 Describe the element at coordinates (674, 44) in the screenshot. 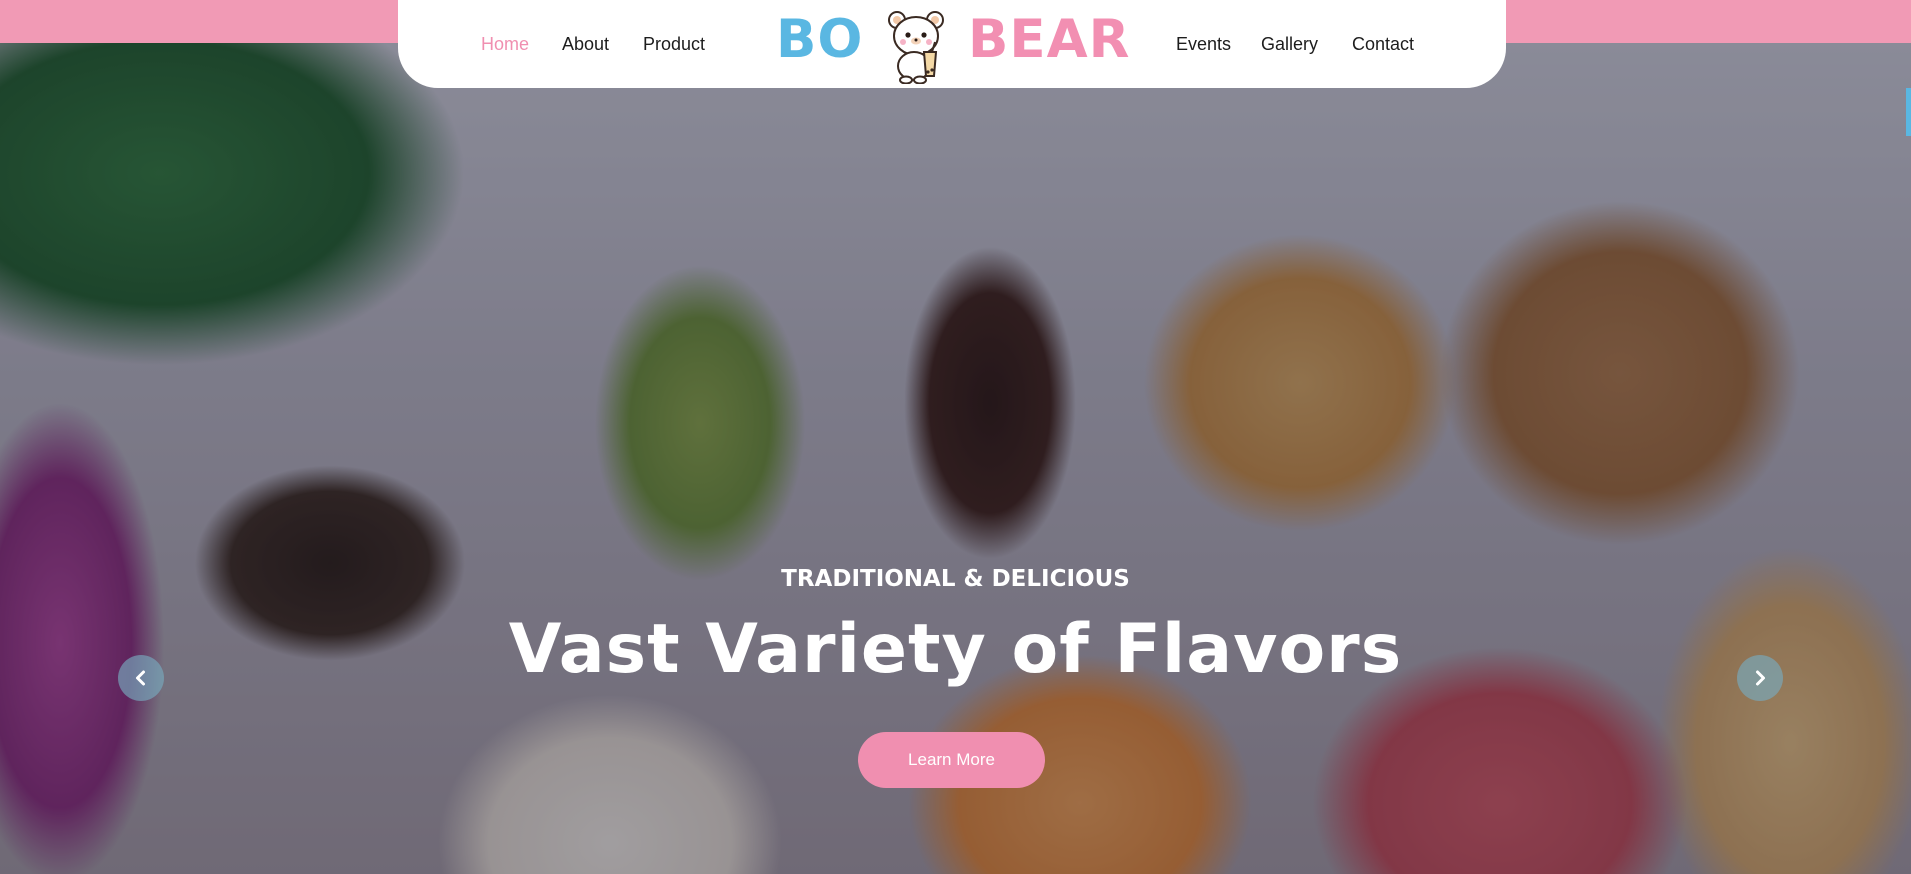

I see `nav-link-product: Product` at that location.